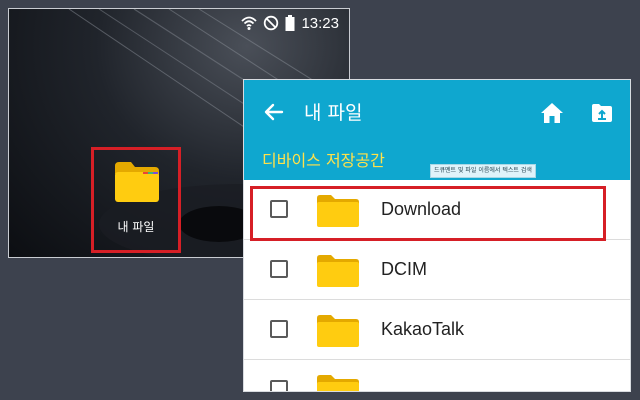 The width and height of the screenshot is (640, 400). Describe the element at coordinates (437, 375) in the screenshot. I see `list-item-partial` at that location.